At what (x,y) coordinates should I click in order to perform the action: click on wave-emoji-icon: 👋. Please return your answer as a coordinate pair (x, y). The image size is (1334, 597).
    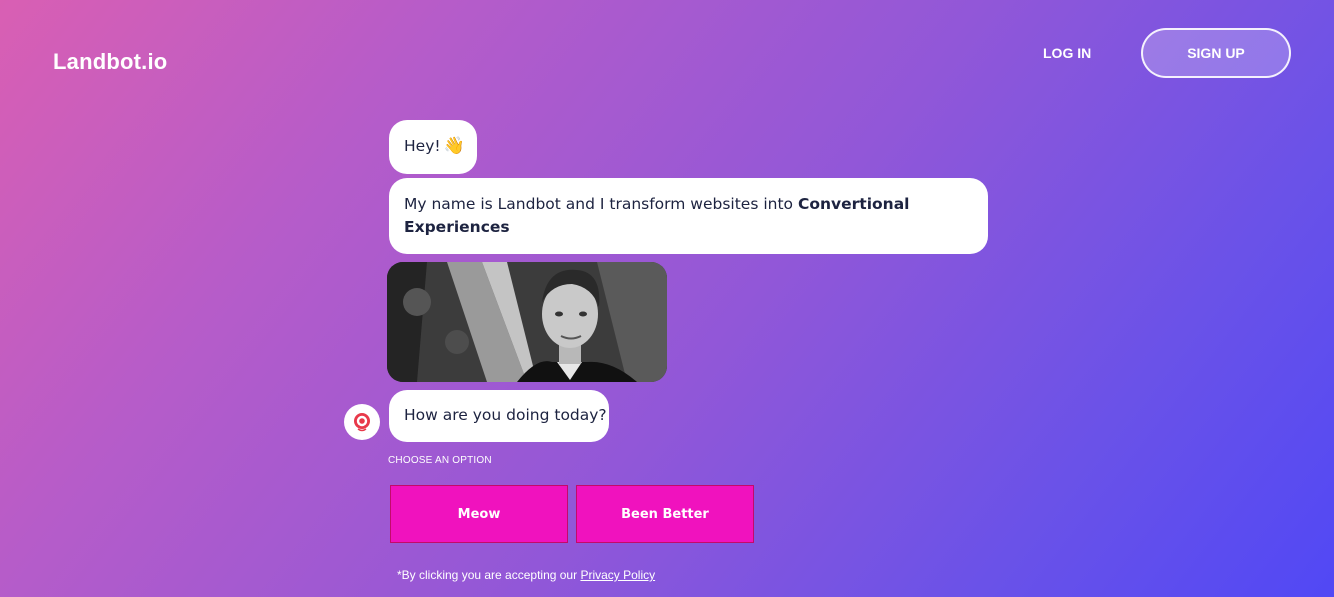
    Looking at the image, I should click on (454, 146).